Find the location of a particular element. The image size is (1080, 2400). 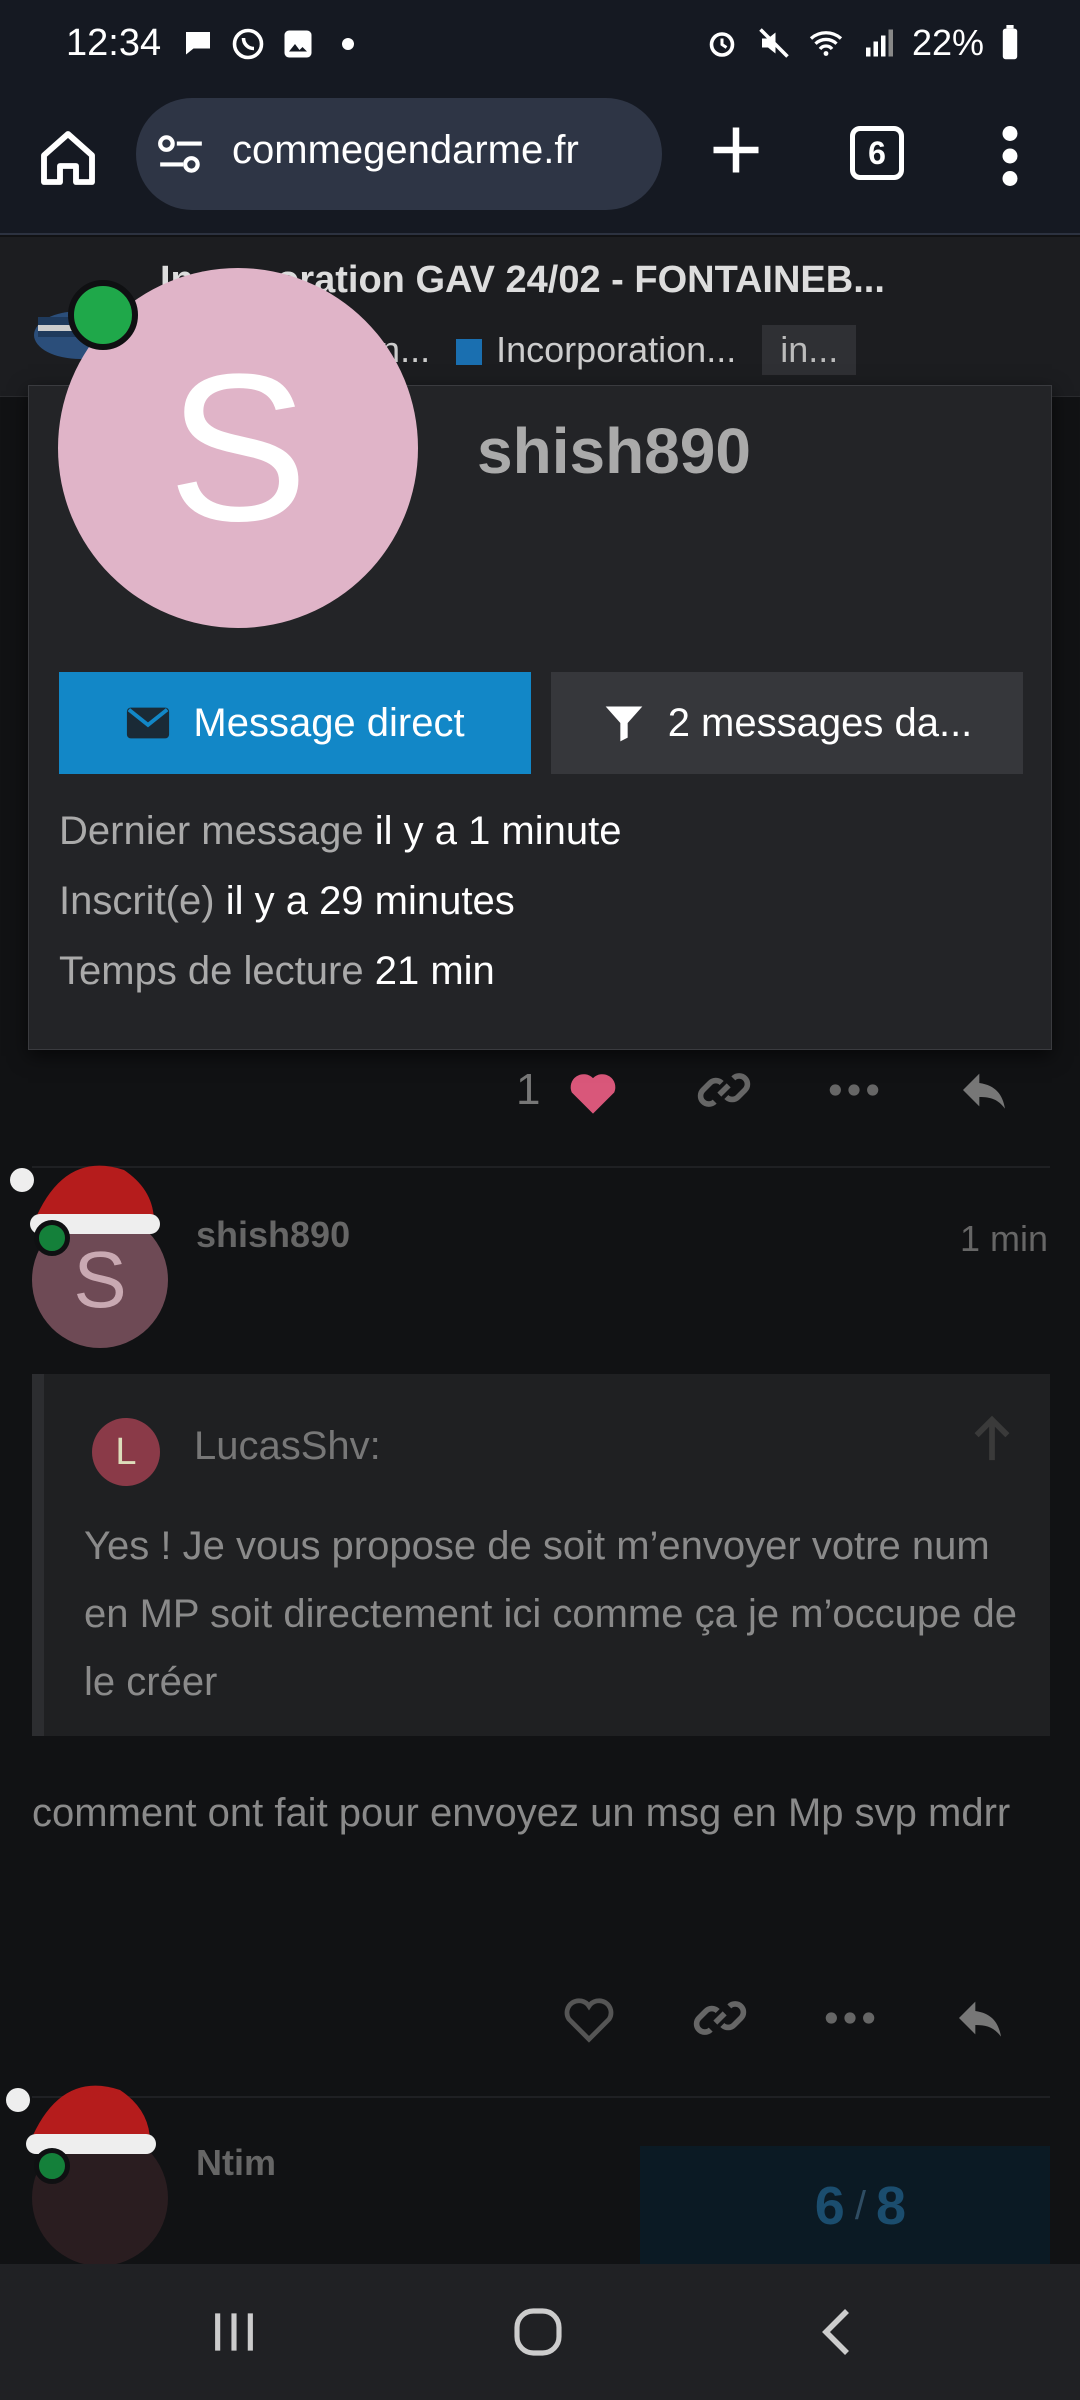

progress-total: 8 is located at coordinates (890, 2206).